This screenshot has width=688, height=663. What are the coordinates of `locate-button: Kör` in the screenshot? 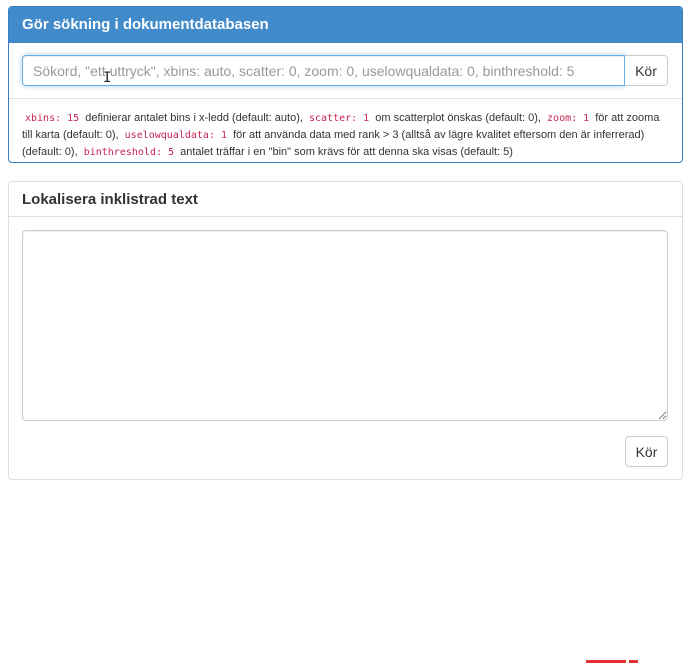 It's located at (646, 451).